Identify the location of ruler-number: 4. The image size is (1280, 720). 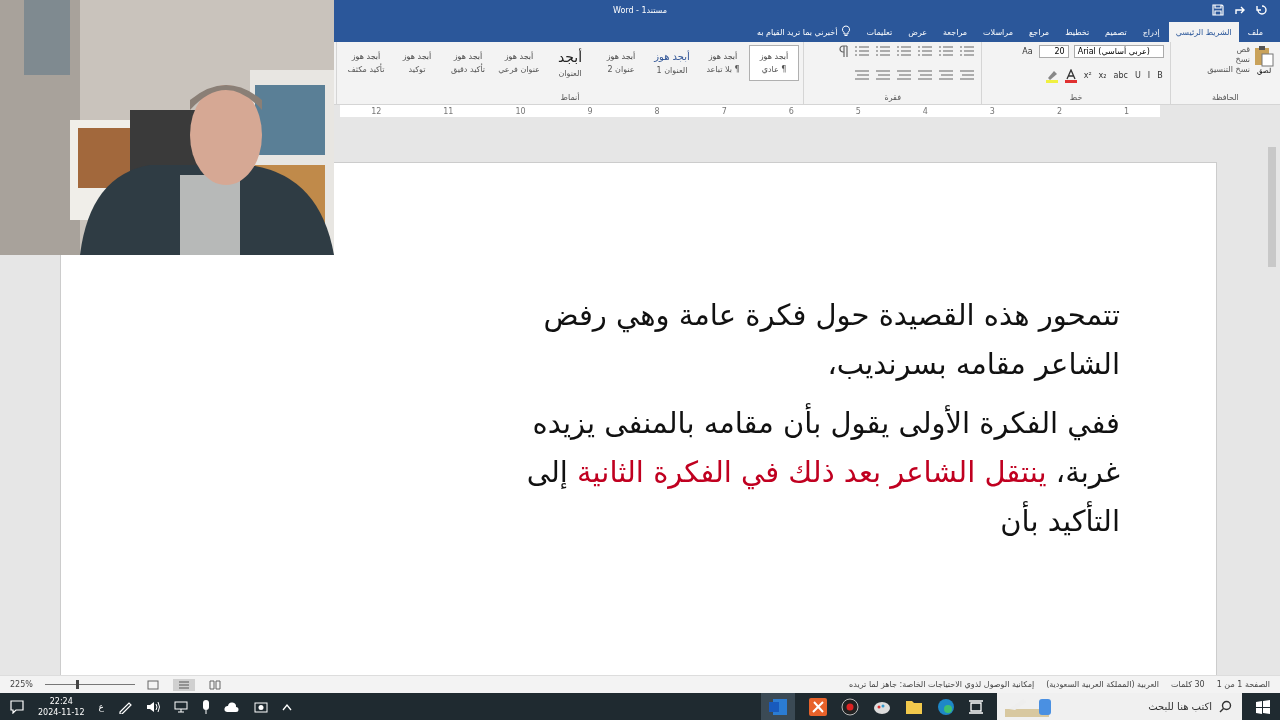
(925, 111).